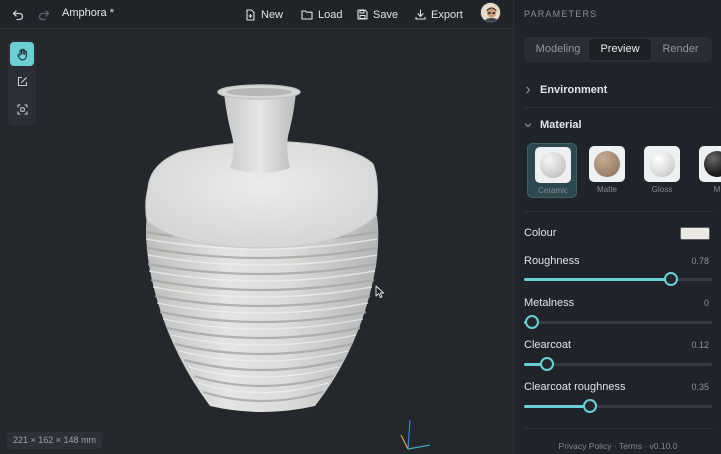  What do you see at coordinates (680, 49) in the screenshot?
I see `tab-render: Render` at bounding box center [680, 49].